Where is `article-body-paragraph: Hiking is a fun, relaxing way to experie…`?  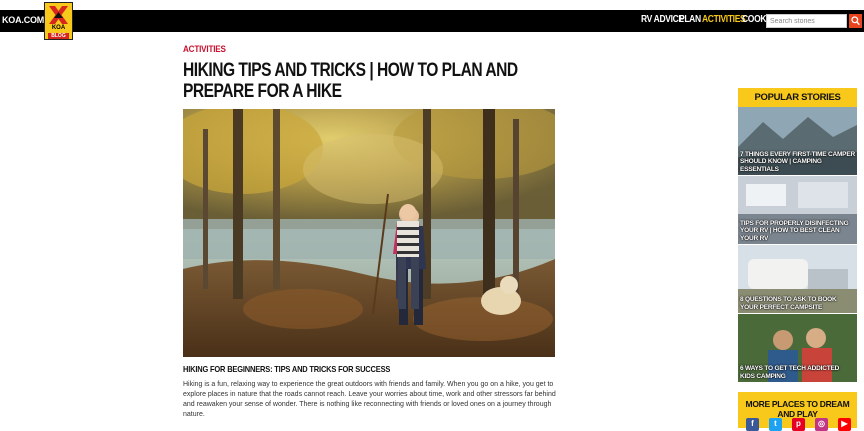
article-body-paragraph: Hiking is a fun, relaxing way to experie… is located at coordinates (369, 399).